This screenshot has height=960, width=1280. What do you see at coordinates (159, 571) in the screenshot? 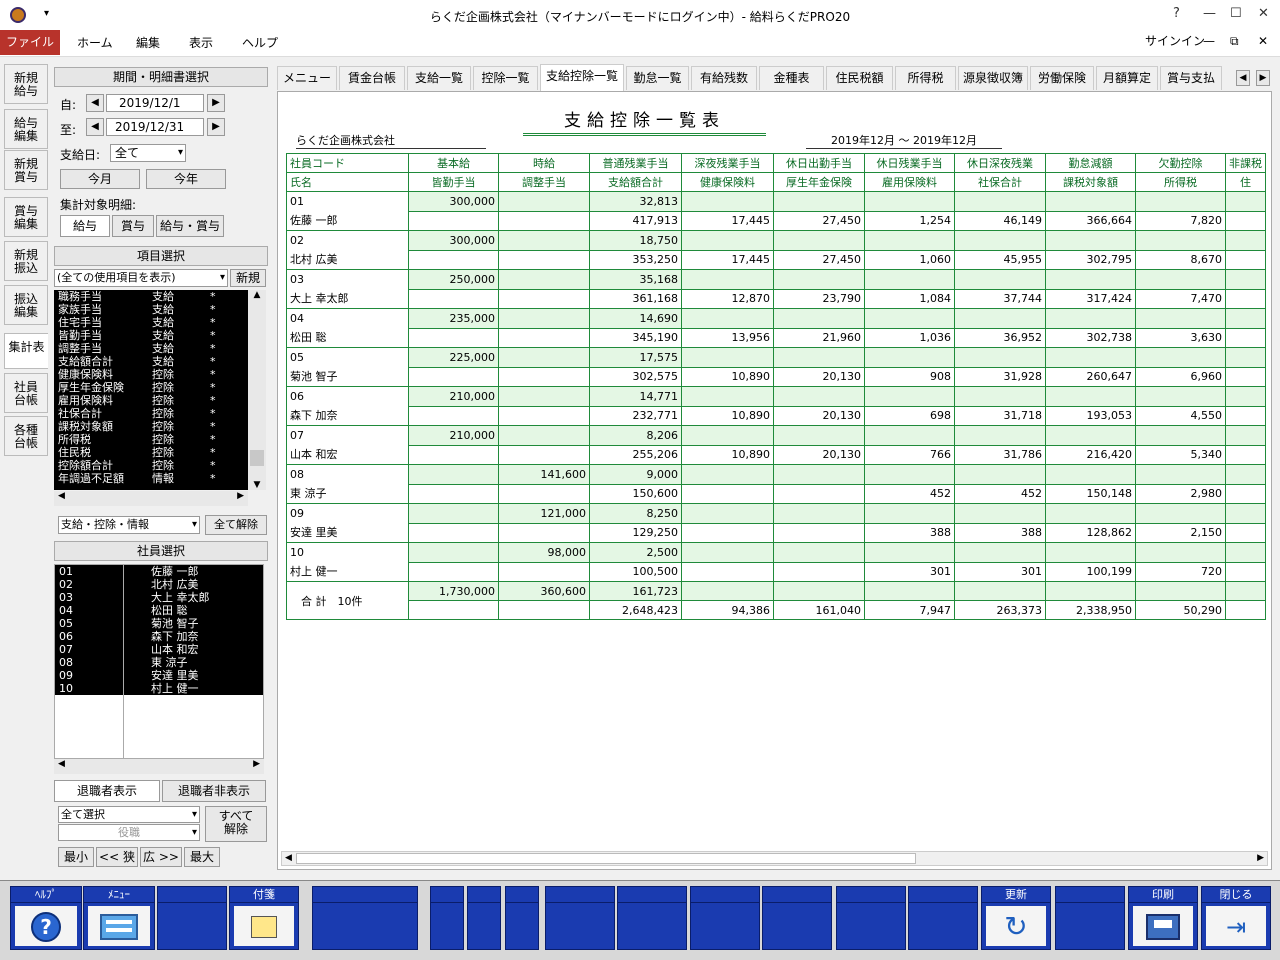
I see `employee-row: 01 佐藤 一郎` at bounding box center [159, 571].